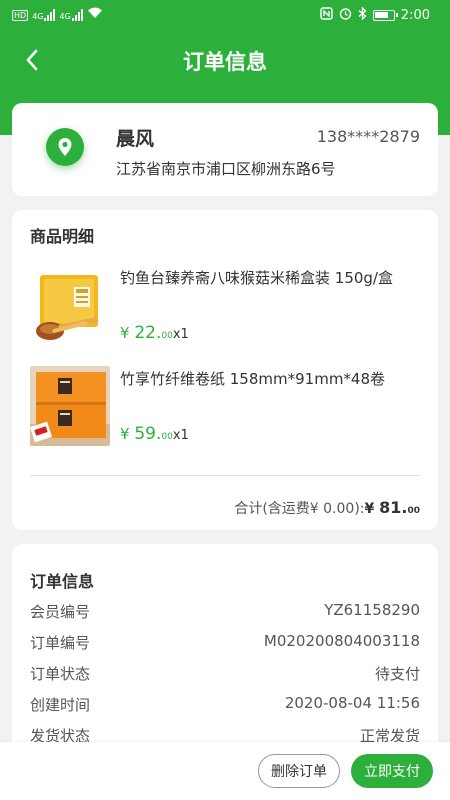 The height and width of the screenshot is (800, 450). What do you see at coordinates (326, 15) in the screenshot?
I see `nfc-icon` at bounding box center [326, 15].